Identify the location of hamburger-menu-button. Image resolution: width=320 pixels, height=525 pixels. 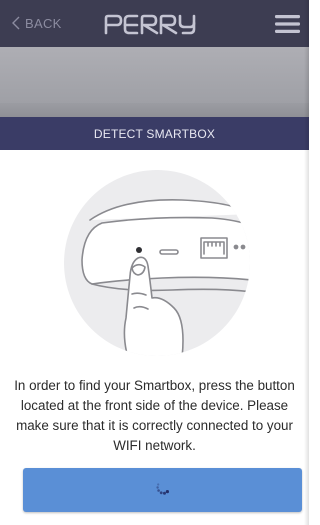
(287, 24).